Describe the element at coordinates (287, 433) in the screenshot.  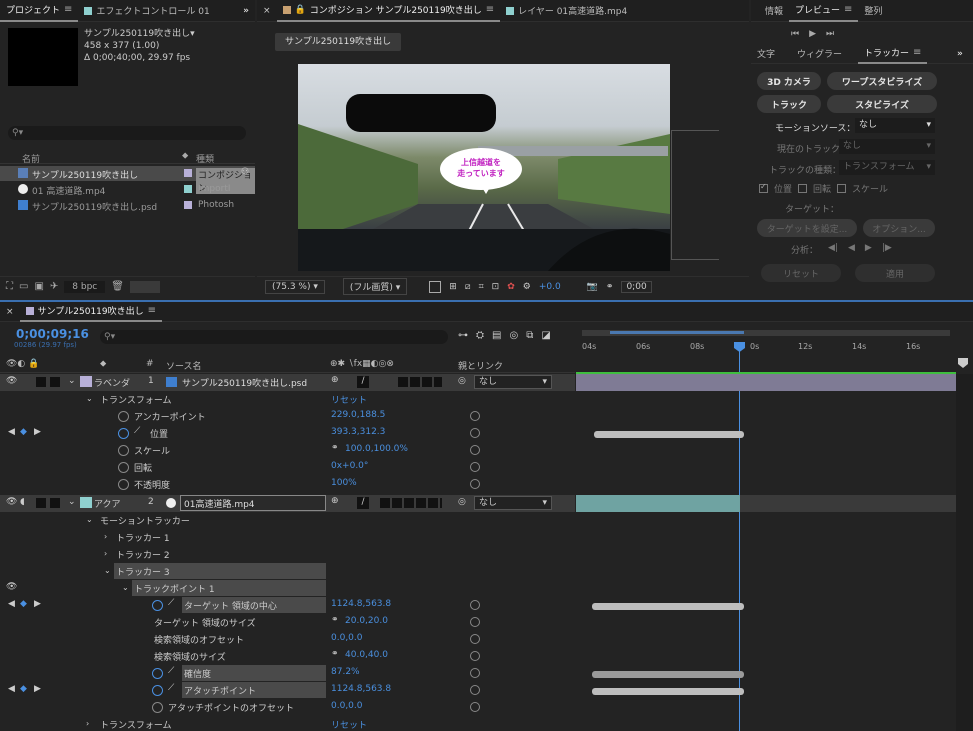
I see `property-position: ◀ ◆ ▶ ⟋ 位置 393.3,312.3` at that location.